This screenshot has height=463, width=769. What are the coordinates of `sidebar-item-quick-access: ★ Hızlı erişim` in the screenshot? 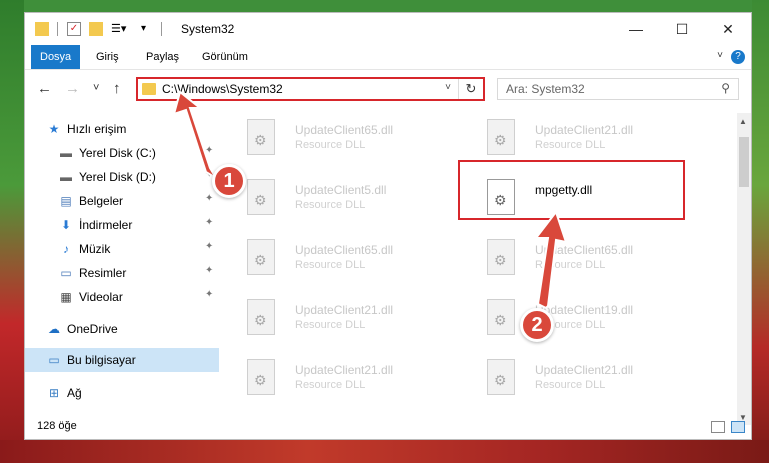 It's located at (122, 129).